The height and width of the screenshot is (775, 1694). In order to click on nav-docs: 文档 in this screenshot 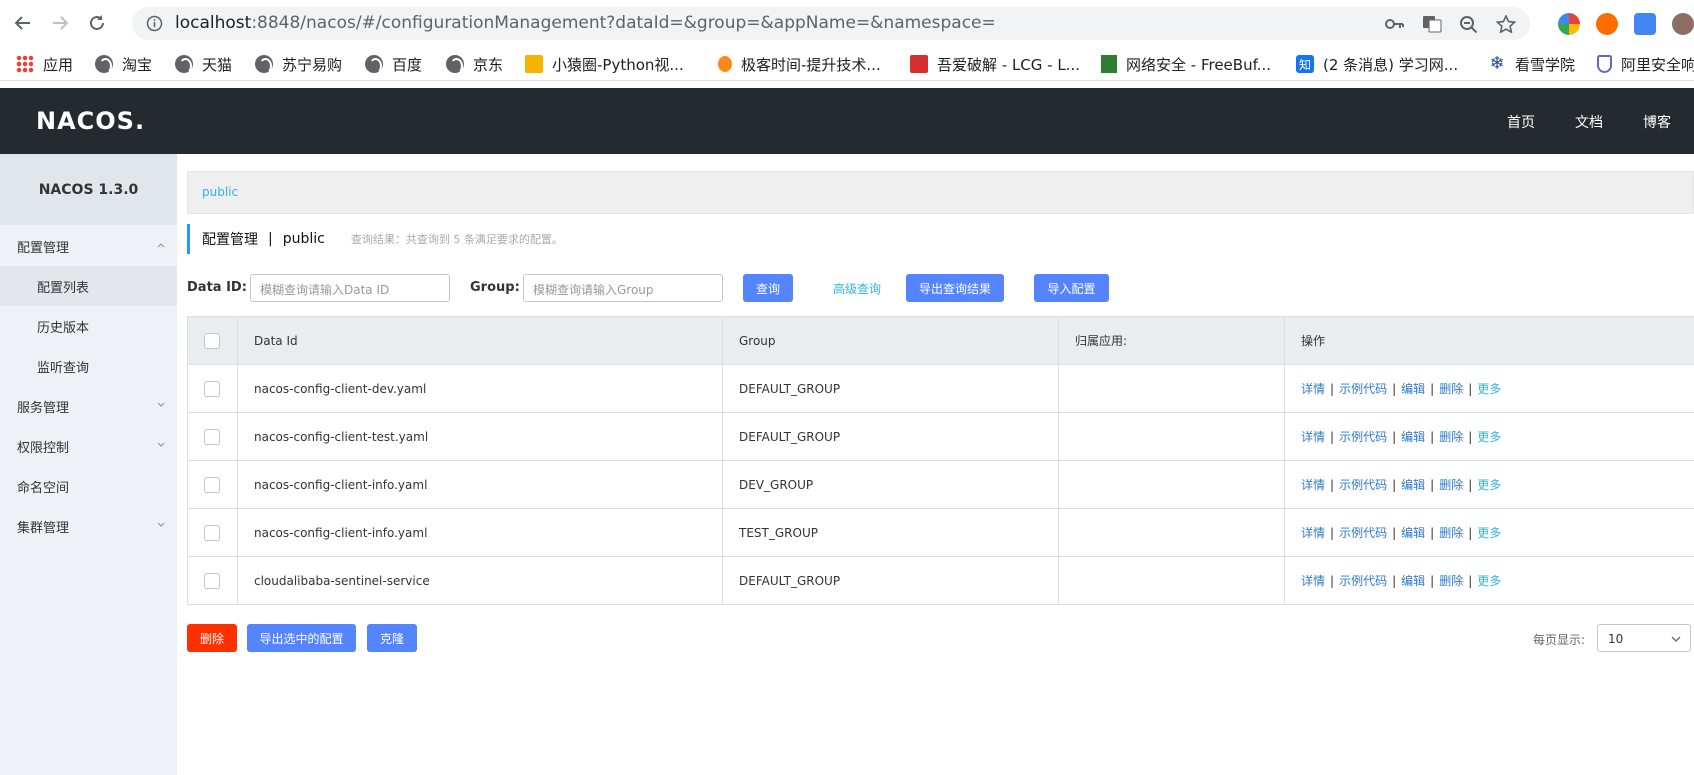, I will do `click(1589, 122)`.